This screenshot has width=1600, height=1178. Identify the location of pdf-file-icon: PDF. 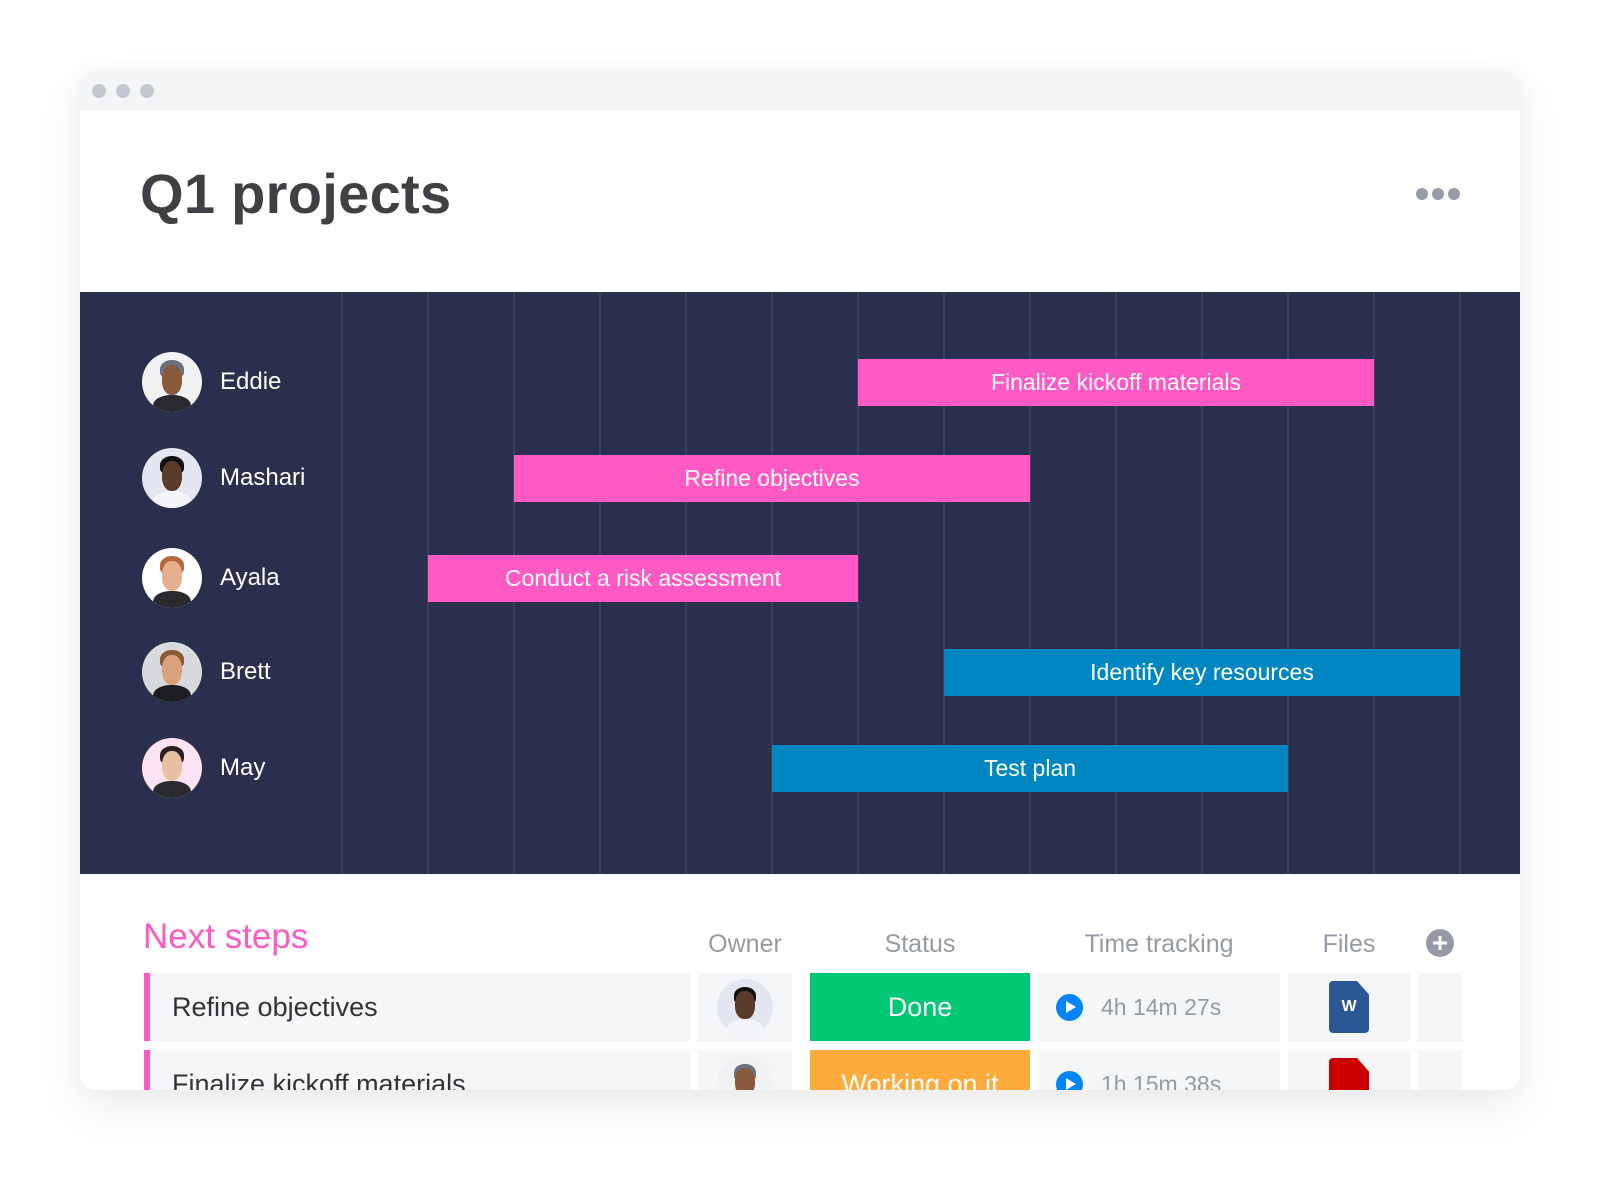
(1349, 1074).